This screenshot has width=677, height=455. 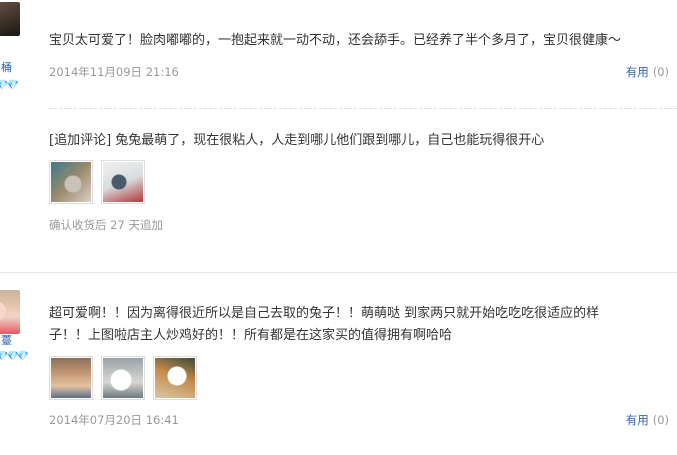 I want to click on review-text-line: 子！！上图啦店主人炒鸡好的！！所有都是在这家买的值得拥有啊哈哈, so click(x=251, y=335).